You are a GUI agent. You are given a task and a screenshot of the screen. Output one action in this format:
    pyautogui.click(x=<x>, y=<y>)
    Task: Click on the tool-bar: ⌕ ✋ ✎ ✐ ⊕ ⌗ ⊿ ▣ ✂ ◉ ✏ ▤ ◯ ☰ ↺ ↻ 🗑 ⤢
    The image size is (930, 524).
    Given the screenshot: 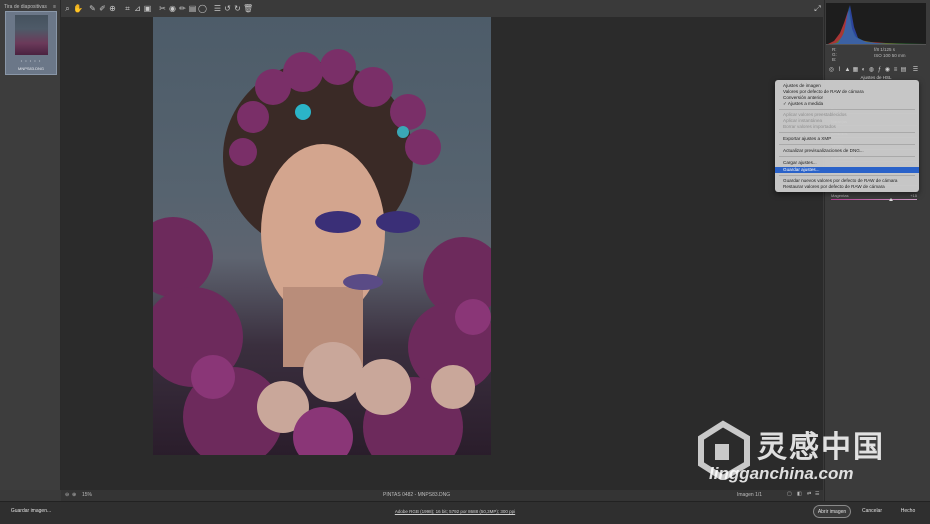 What is the action you would take?
    pyautogui.click(x=442, y=10)
    